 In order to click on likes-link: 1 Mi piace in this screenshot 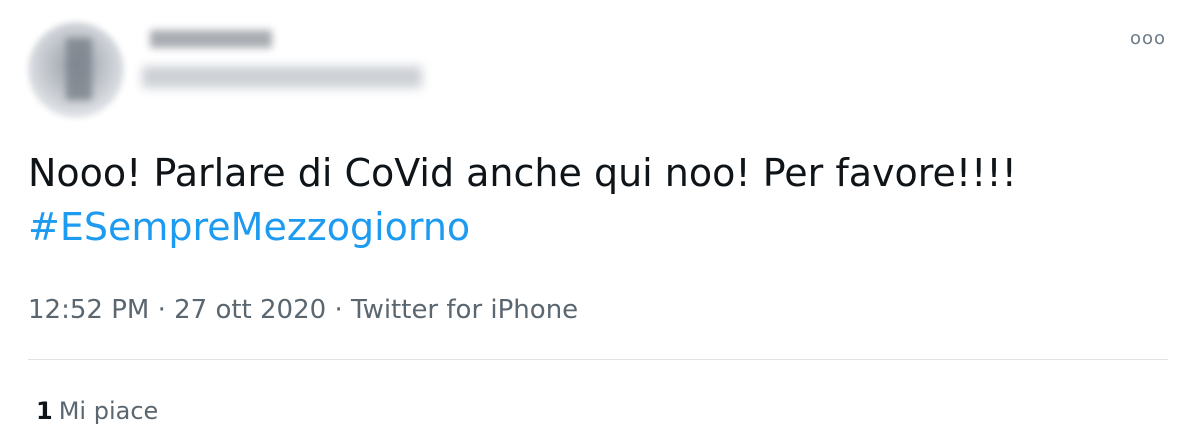, I will do `click(97, 411)`.